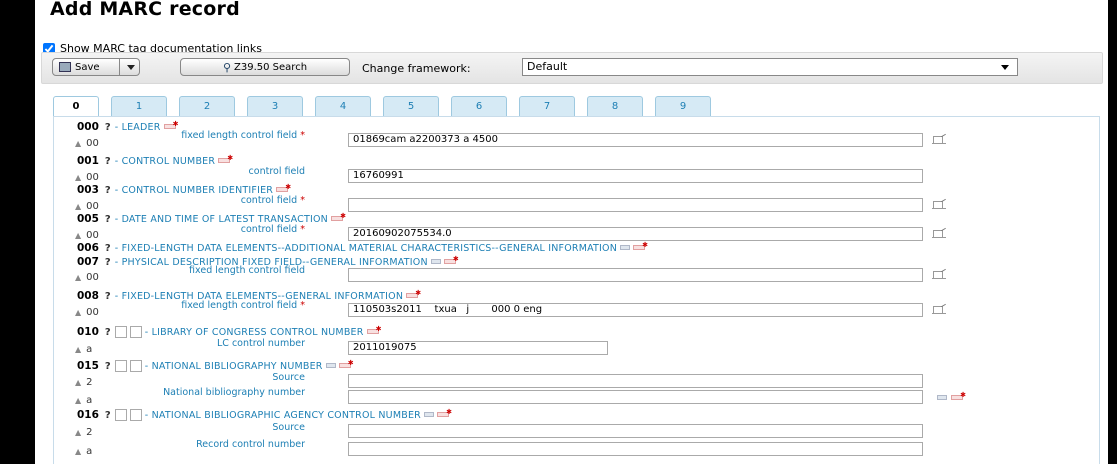  What do you see at coordinates (233, 366) in the screenshot?
I see `tag-name: - NATIONAL BIBLIOGRAPHY NUMBER` at bounding box center [233, 366].